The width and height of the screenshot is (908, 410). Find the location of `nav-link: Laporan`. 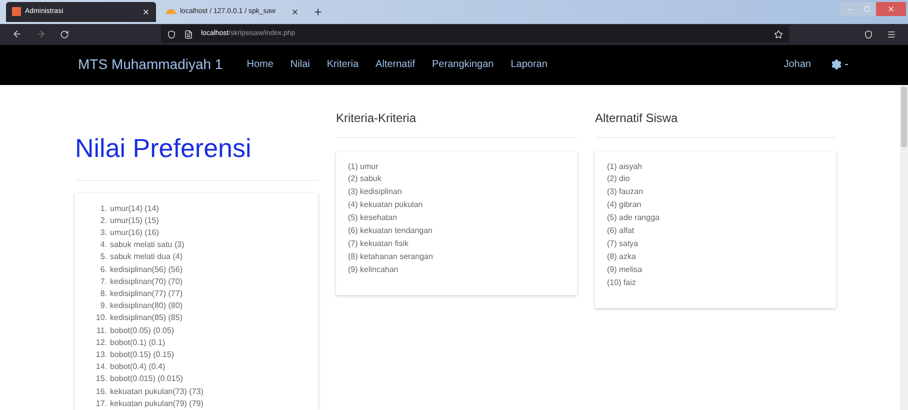

nav-link: Laporan is located at coordinates (529, 64).